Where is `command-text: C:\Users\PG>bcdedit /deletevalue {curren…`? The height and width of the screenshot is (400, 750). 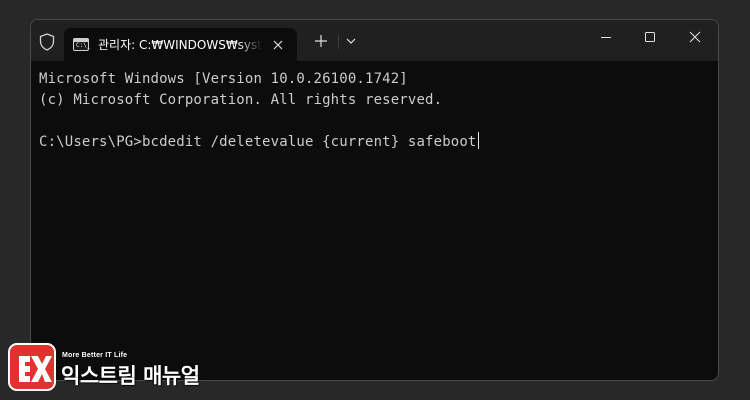
command-text: C:\Users\PG>bcdedit /deletevalue {curren… is located at coordinates (258, 142).